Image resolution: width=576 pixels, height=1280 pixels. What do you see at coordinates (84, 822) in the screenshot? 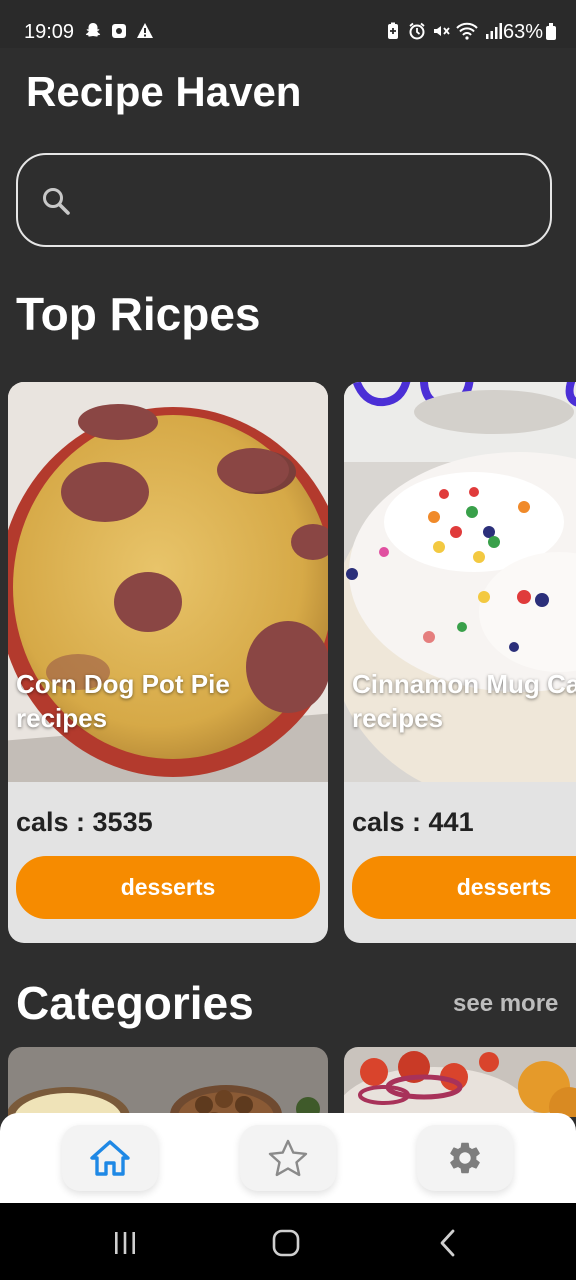
I see `recipe-calories: cals : 3535` at bounding box center [84, 822].